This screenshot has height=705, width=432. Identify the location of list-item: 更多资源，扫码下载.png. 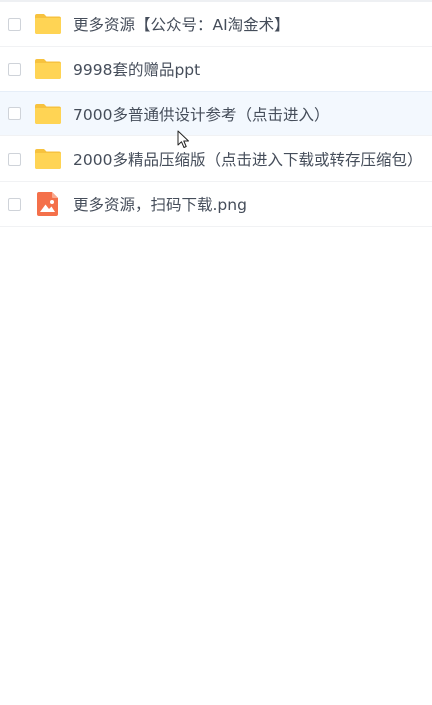
(216, 204).